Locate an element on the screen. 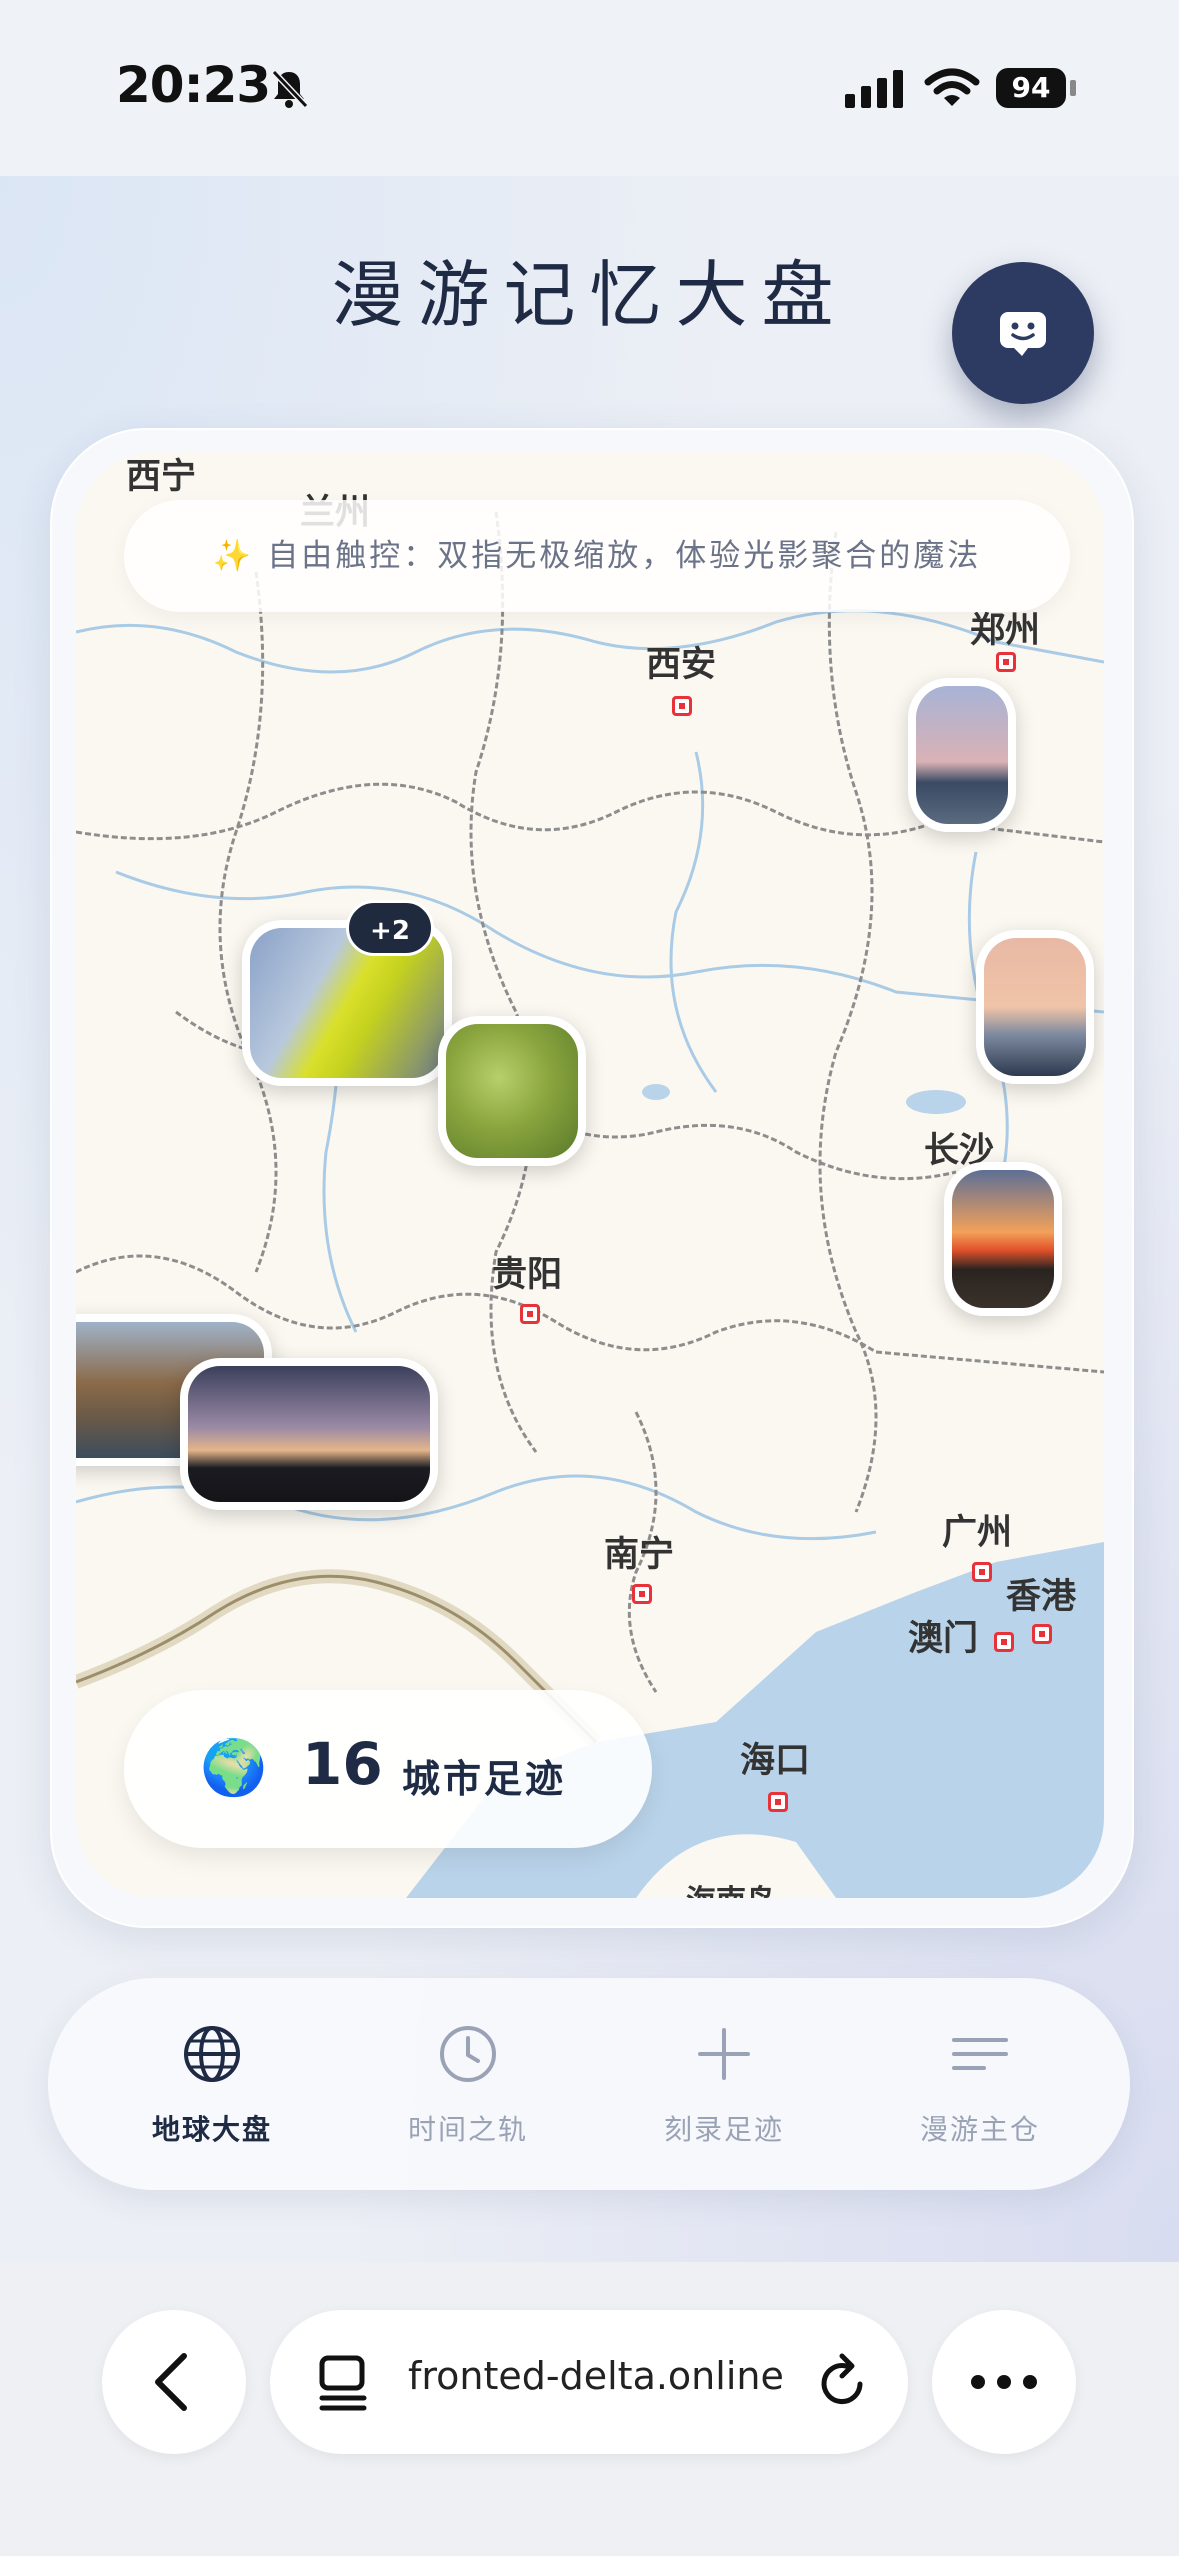 This screenshot has width=1179, height=2556. globe-emoji-icon: 🌍 is located at coordinates (234, 1767).